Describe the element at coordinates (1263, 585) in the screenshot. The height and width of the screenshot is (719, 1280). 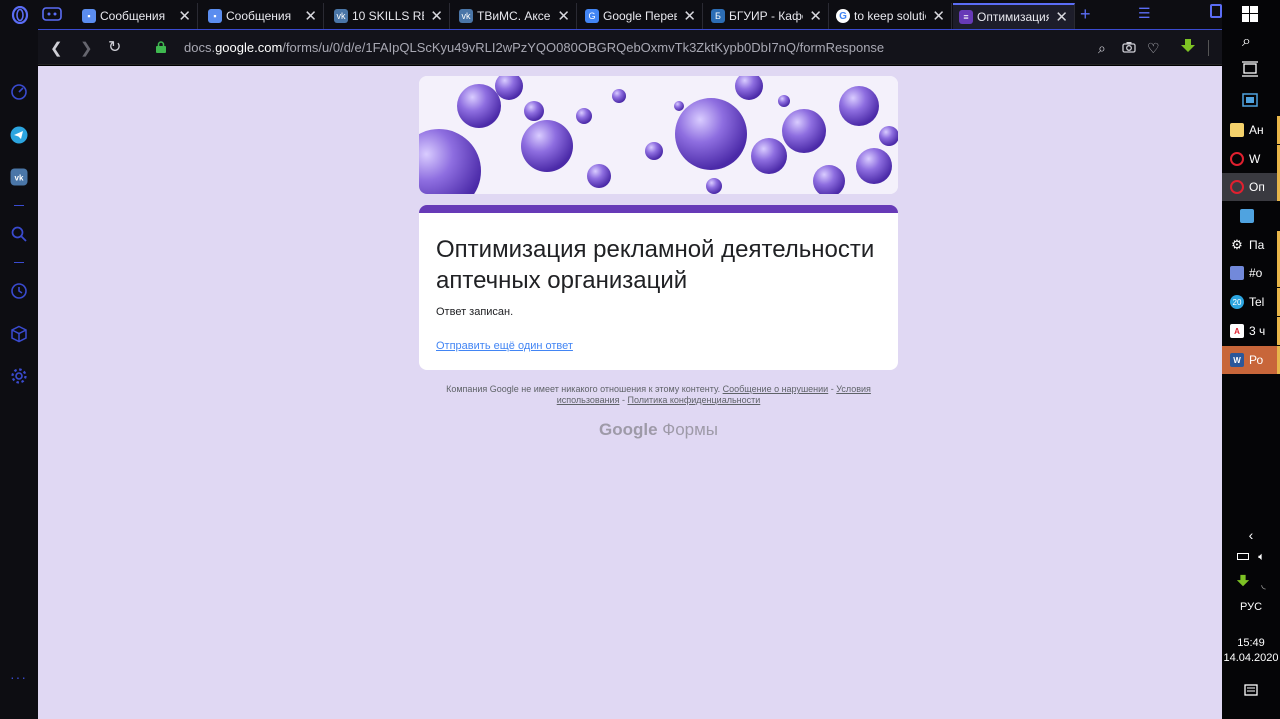
I see `network-icon: ◟` at that location.